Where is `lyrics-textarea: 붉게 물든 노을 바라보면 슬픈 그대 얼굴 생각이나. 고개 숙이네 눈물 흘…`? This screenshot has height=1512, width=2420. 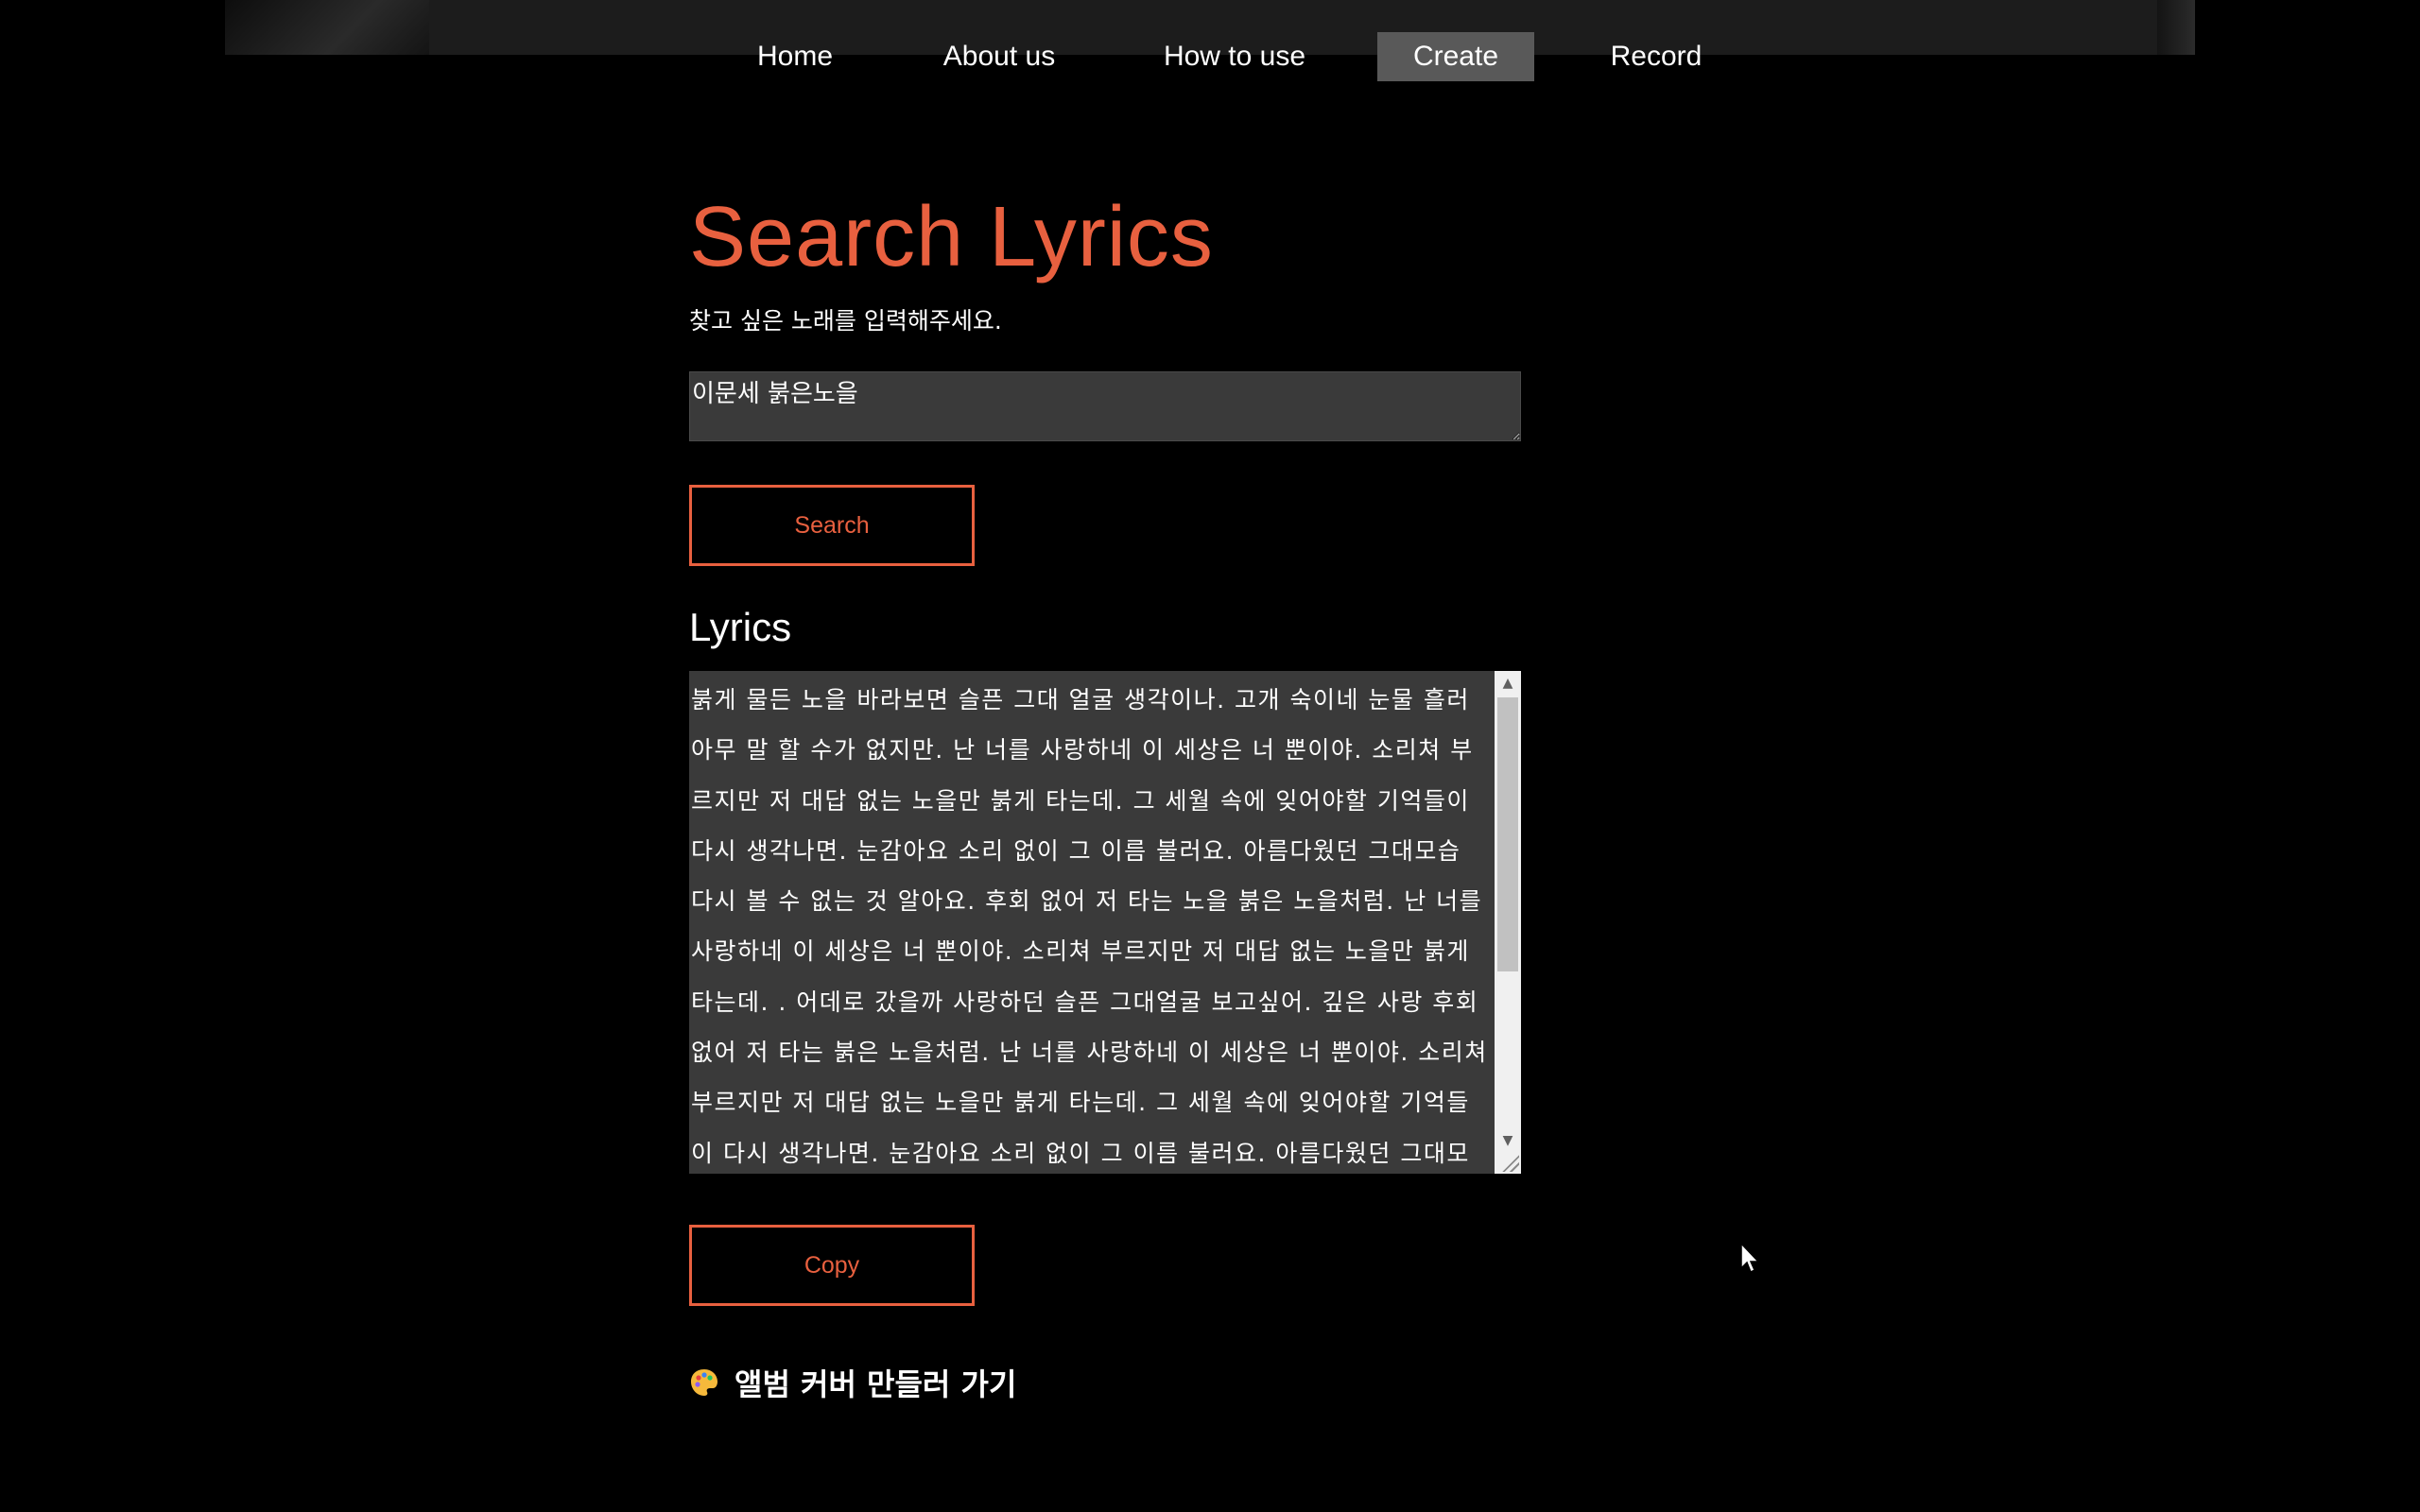 lyrics-textarea: 붉게 물든 노을 바라보면 슬픈 그대 얼굴 생각이나. 고개 숙이네 눈물 흘… is located at coordinates (1105, 922).